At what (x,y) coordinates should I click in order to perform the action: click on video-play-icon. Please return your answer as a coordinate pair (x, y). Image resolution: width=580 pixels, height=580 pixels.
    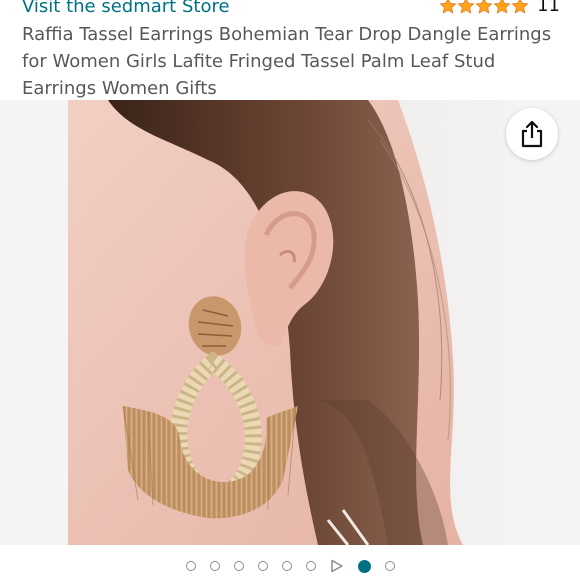
    Looking at the image, I should click on (337, 566).